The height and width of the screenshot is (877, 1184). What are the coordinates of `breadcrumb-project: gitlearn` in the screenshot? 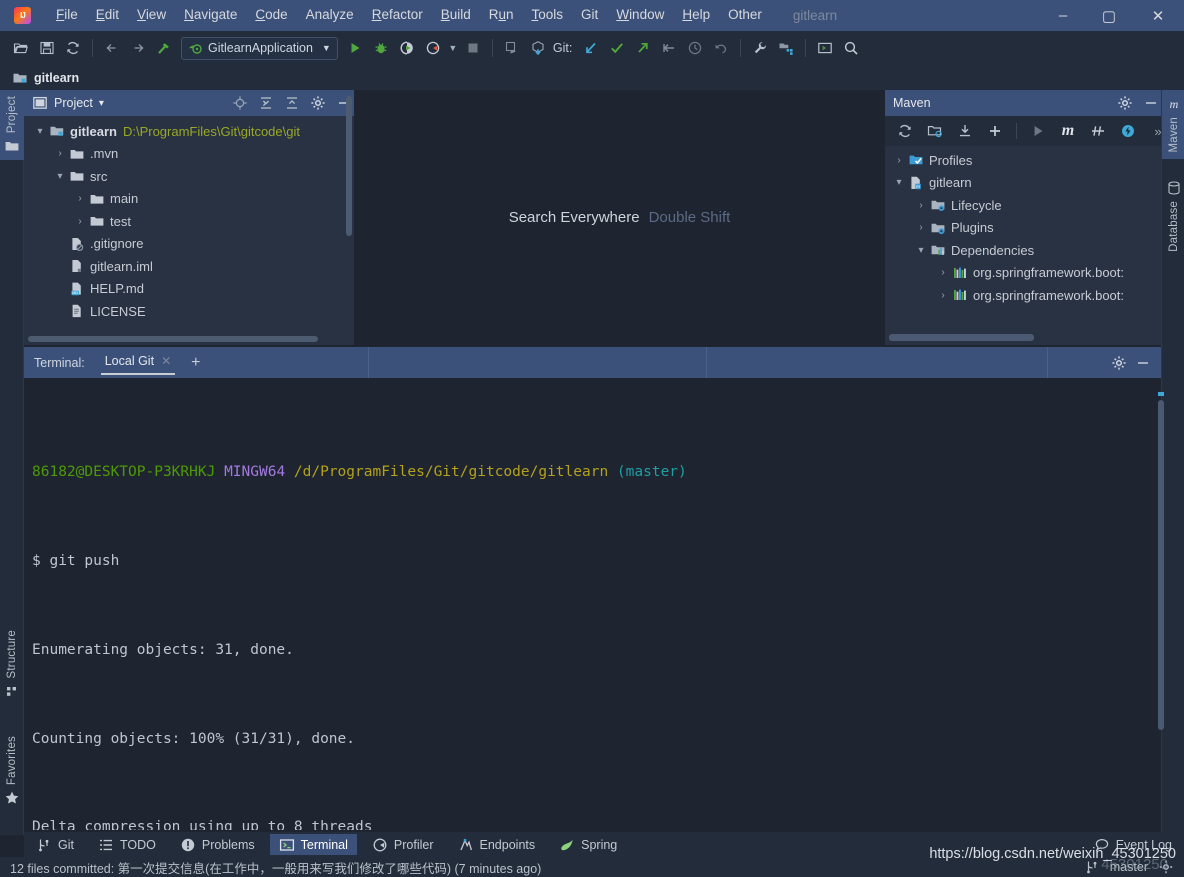 It's located at (56, 78).